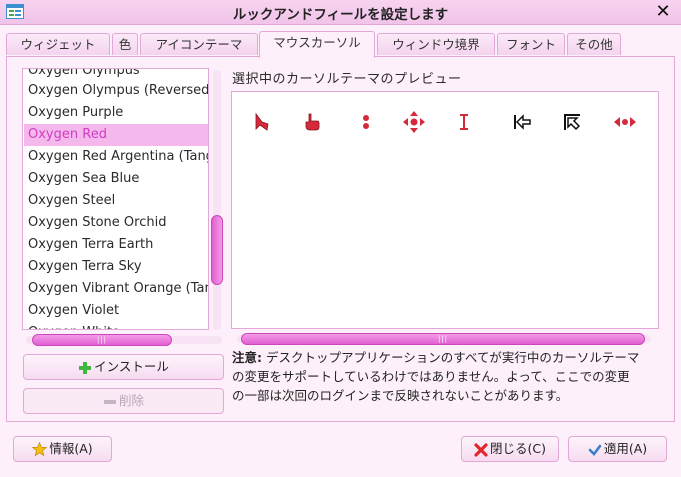 The width and height of the screenshot is (681, 477). I want to click on check-icon, so click(595, 450).